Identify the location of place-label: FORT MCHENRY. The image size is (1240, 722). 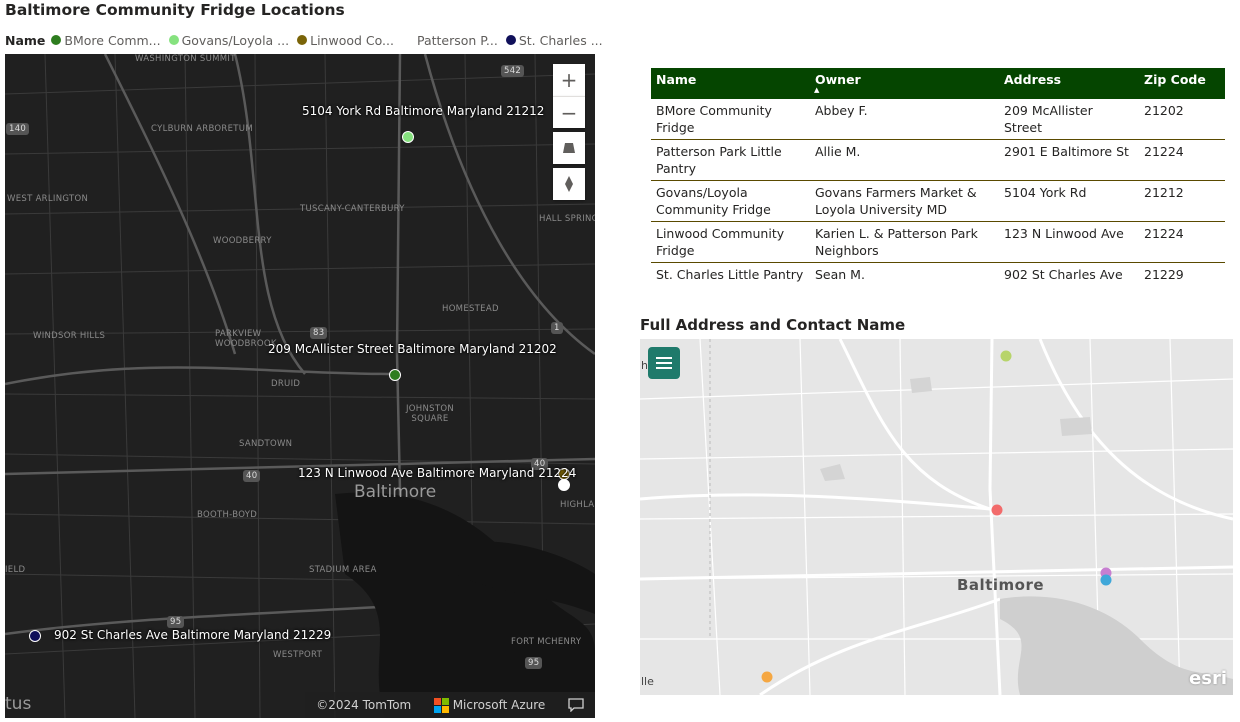
(546, 642).